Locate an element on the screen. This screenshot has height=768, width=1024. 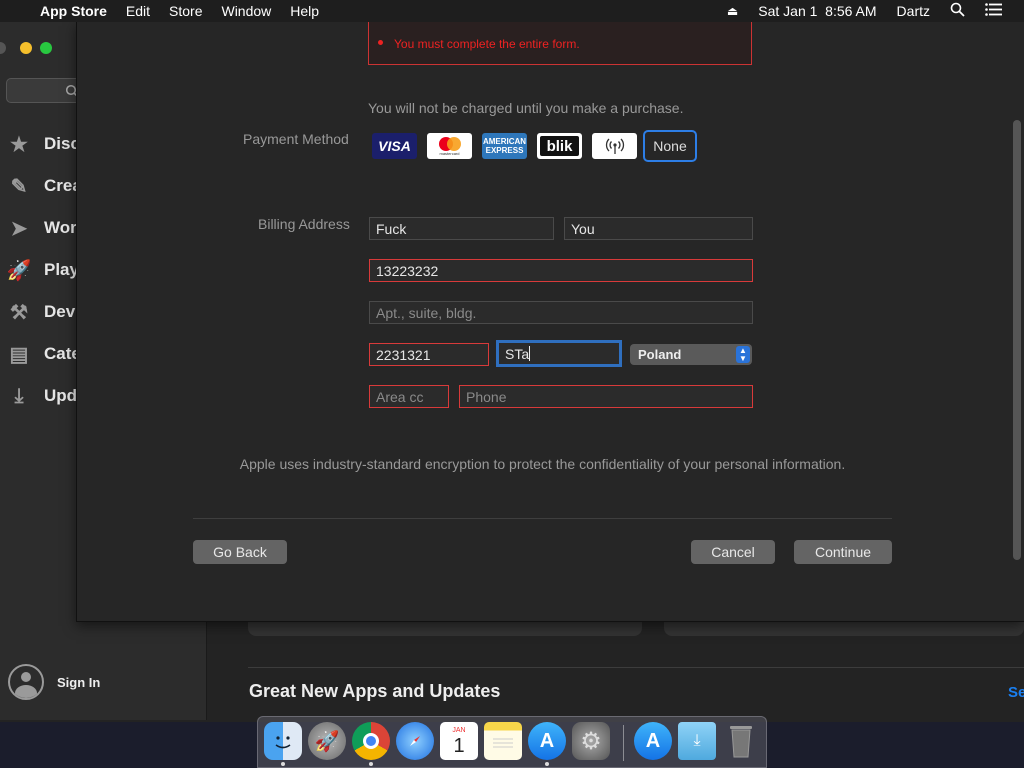
dock: 🚀 JAN 1 A ⚙ A ⤓ is located at coordinates (512, 742).